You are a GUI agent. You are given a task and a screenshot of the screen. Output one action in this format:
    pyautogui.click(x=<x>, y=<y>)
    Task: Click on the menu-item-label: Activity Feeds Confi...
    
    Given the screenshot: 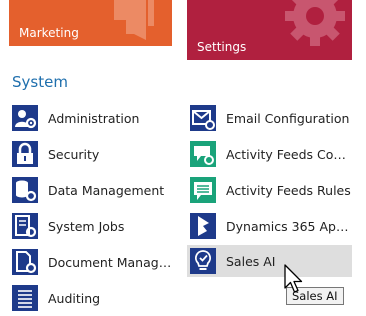 What is the action you would take?
    pyautogui.click(x=289, y=154)
    